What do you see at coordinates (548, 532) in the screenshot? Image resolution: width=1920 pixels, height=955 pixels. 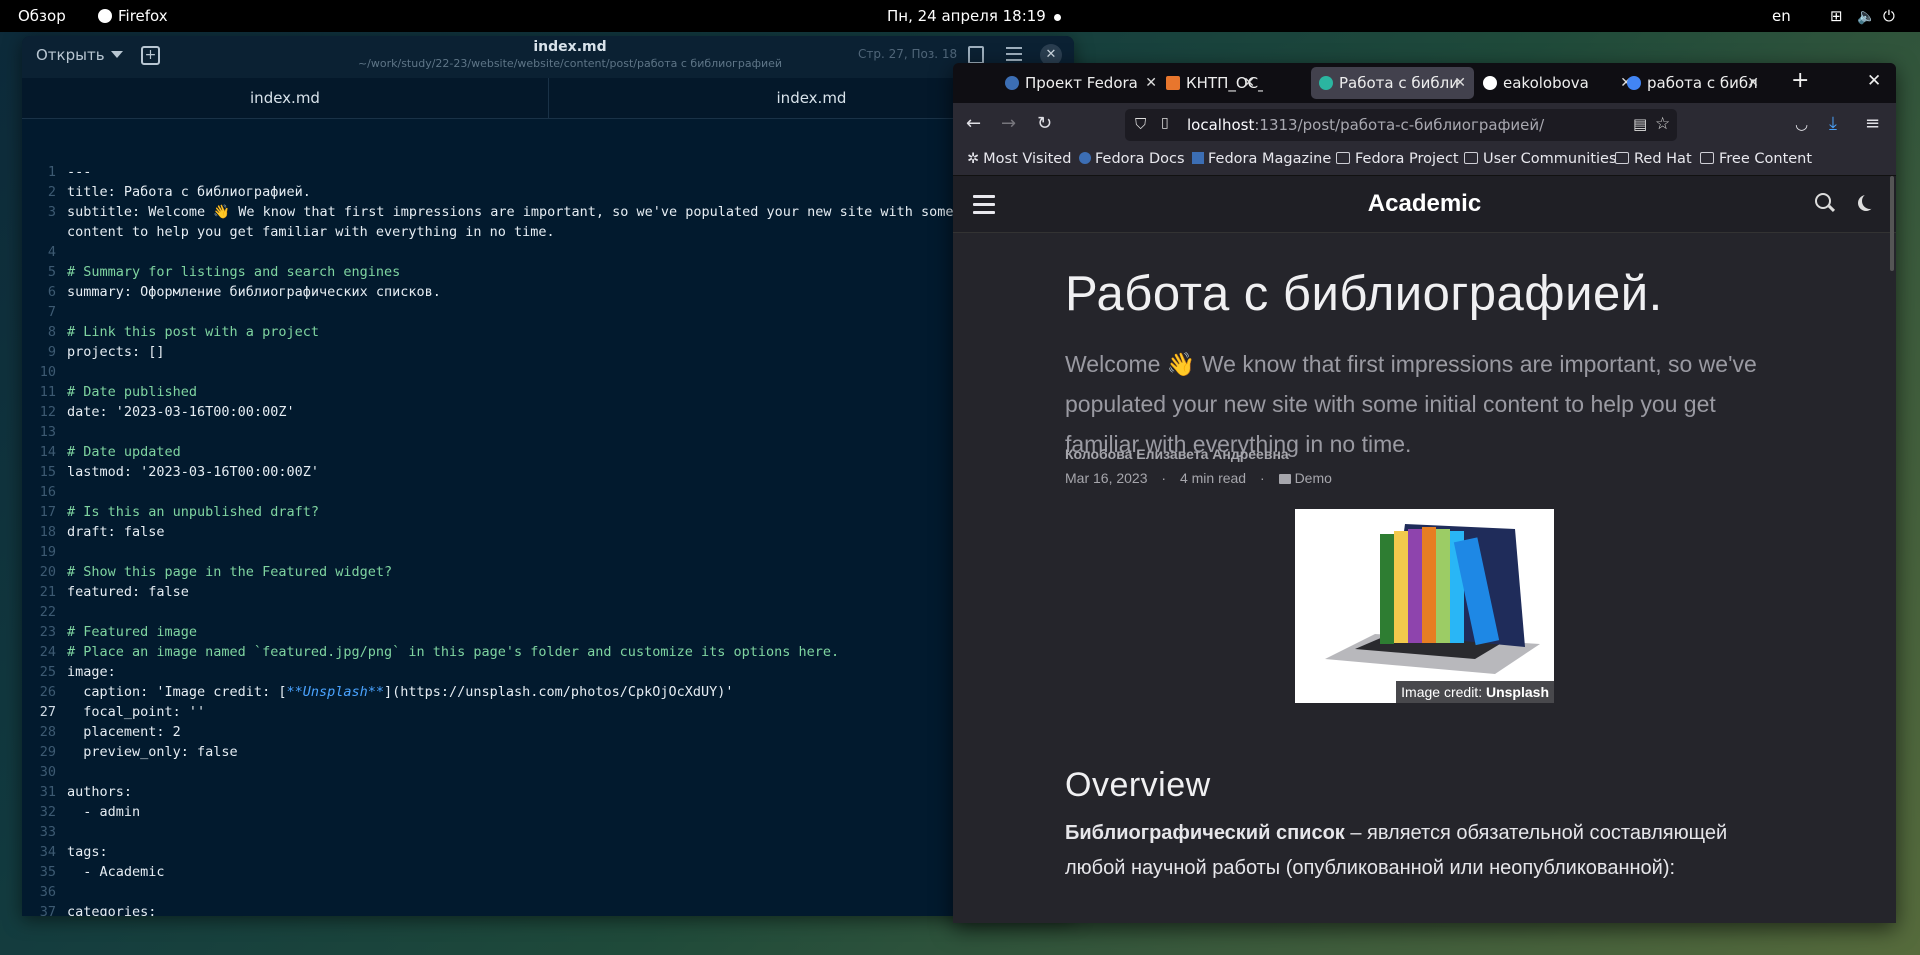 I see `code-line: 18 draft: false` at bounding box center [548, 532].